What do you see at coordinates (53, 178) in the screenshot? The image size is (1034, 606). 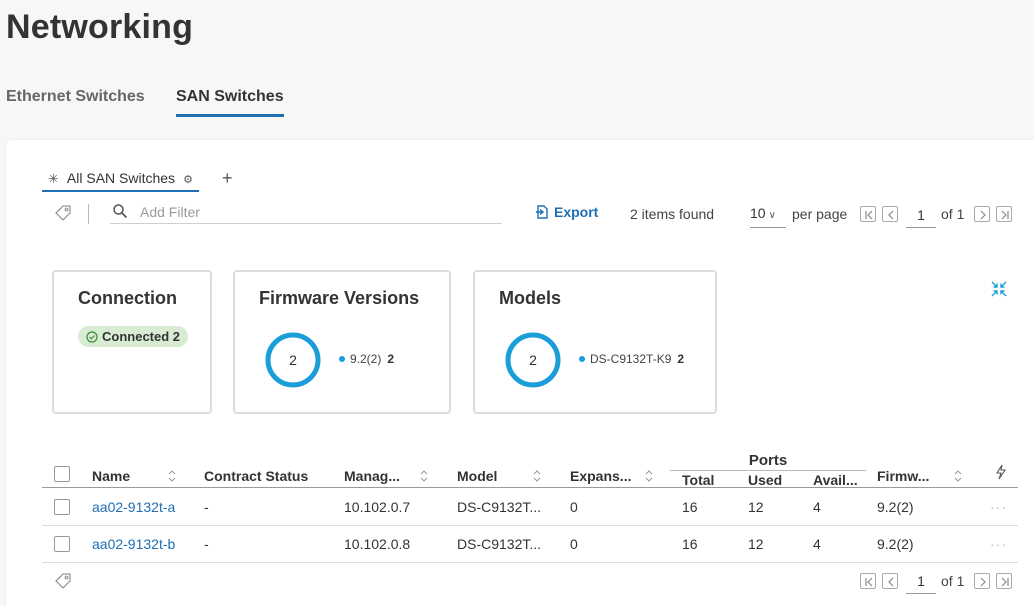 I see `asterisk-icon: ✳` at bounding box center [53, 178].